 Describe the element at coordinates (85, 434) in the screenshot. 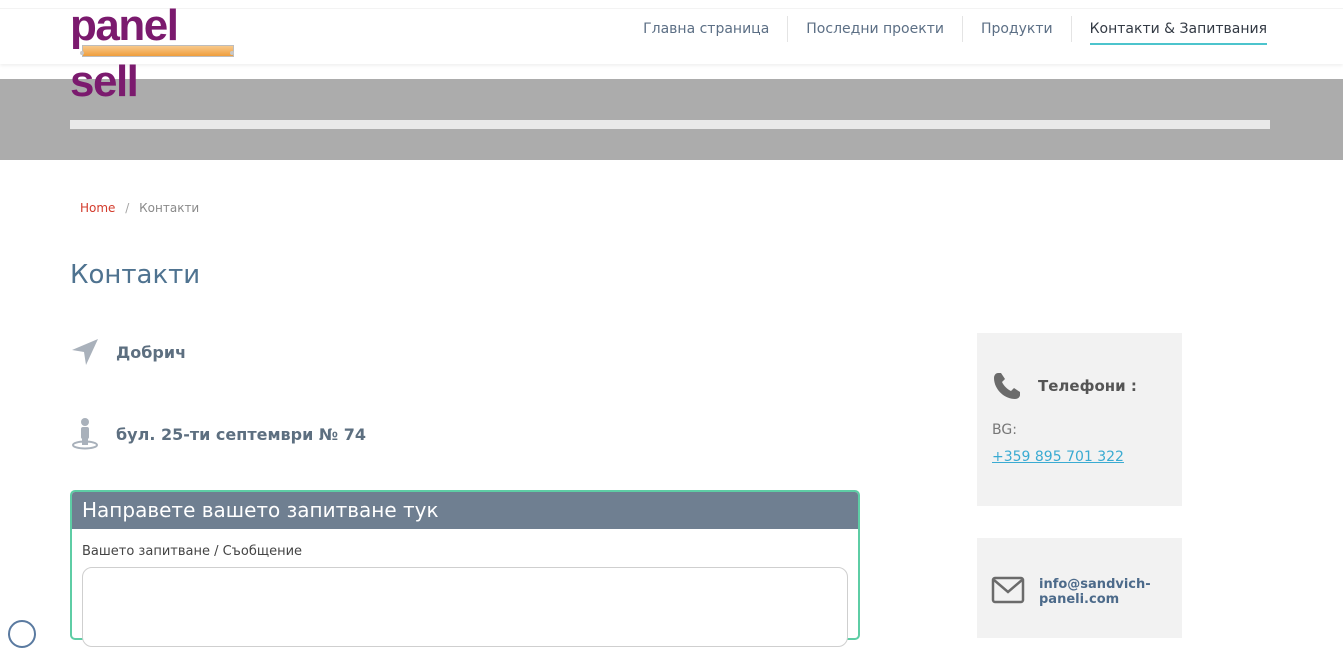

I see `street-view-icon` at that location.